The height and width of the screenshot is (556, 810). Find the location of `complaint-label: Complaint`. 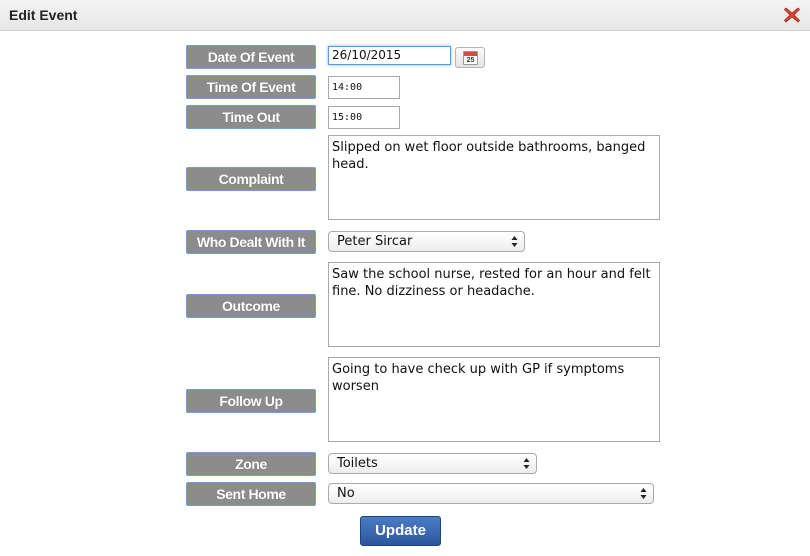

complaint-label: Complaint is located at coordinates (251, 179).